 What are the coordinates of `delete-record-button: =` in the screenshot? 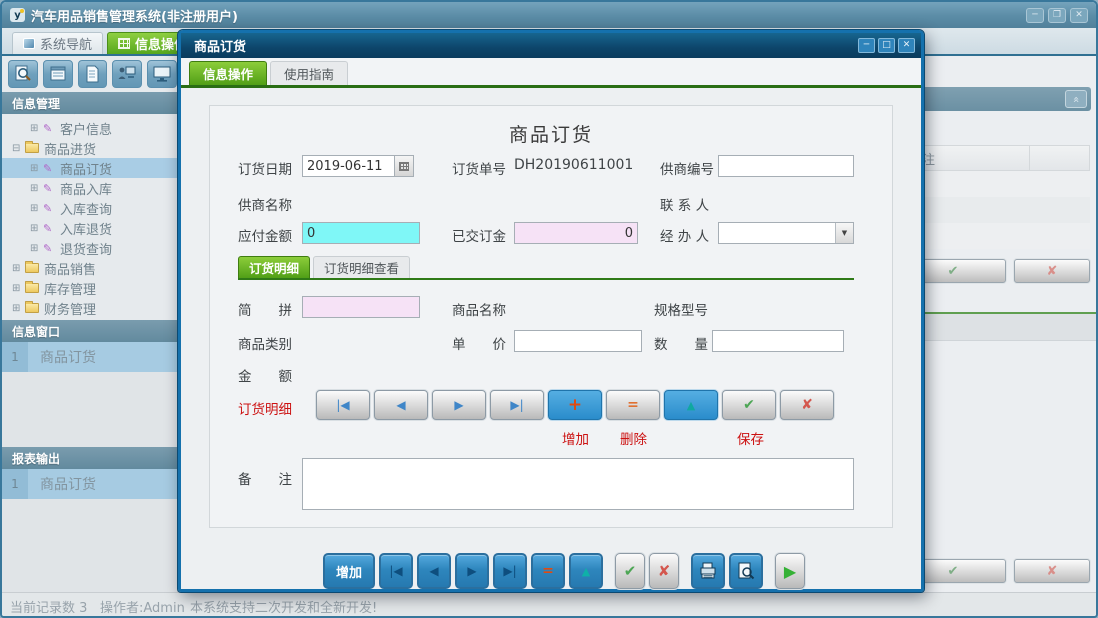 It's located at (548, 571).